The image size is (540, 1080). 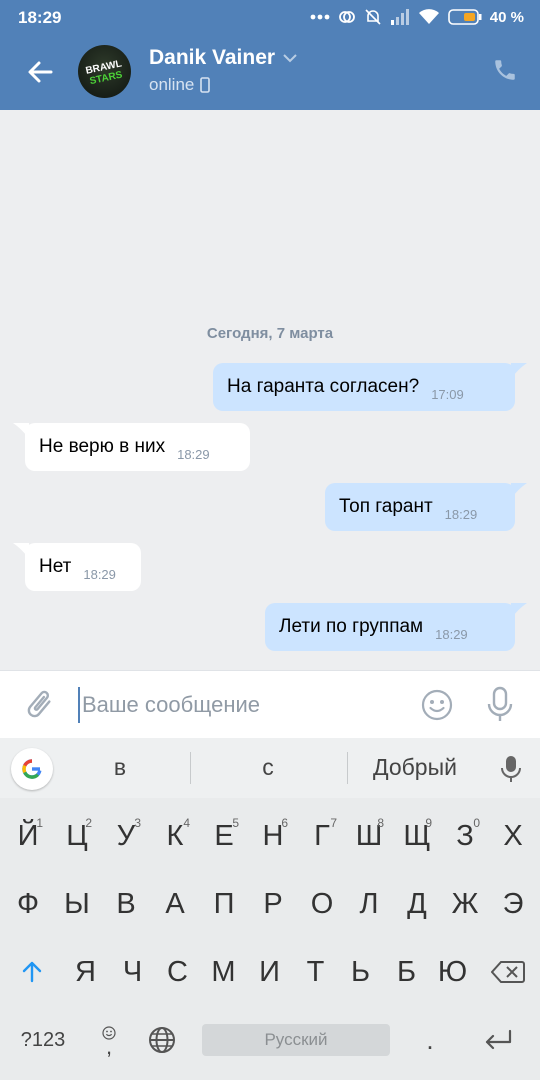 What do you see at coordinates (269, 972) in the screenshot?
I see `key-И: И` at bounding box center [269, 972].